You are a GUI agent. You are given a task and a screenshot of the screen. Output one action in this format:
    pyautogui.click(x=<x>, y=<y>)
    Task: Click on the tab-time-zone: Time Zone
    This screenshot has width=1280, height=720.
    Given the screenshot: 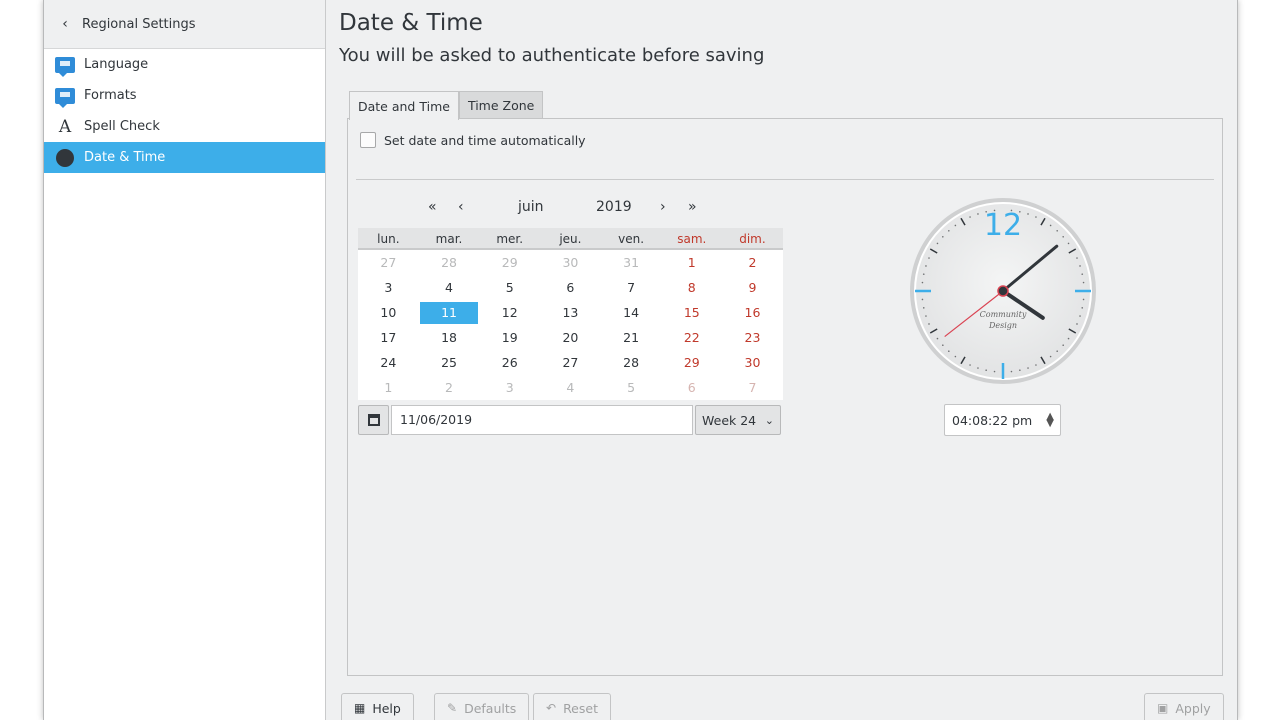 What is the action you would take?
    pyautogui.click(x=501, y=105)
    